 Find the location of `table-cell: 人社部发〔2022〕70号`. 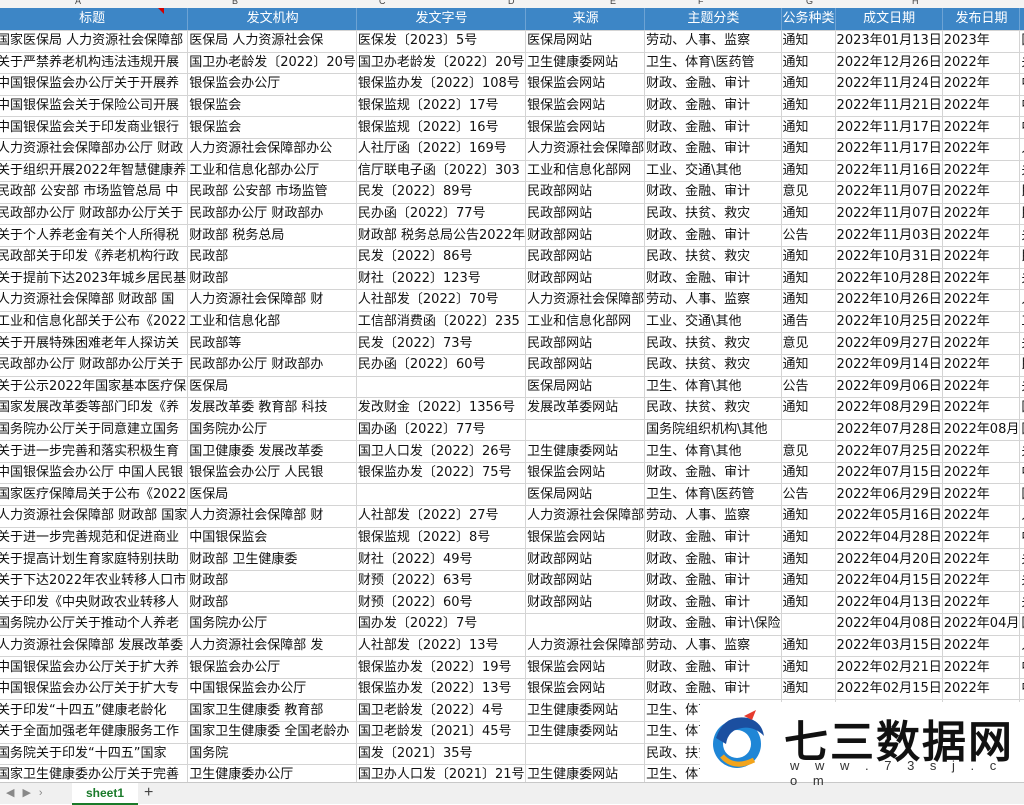

table-cell: 人社部发〔2022〕70号 is located at coordinates (441, 300).